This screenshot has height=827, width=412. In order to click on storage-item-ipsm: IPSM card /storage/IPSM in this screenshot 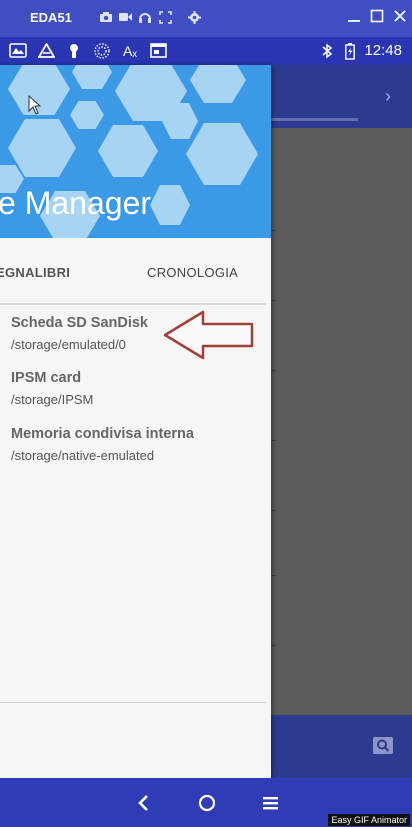, I will do `click(52, 388)`.